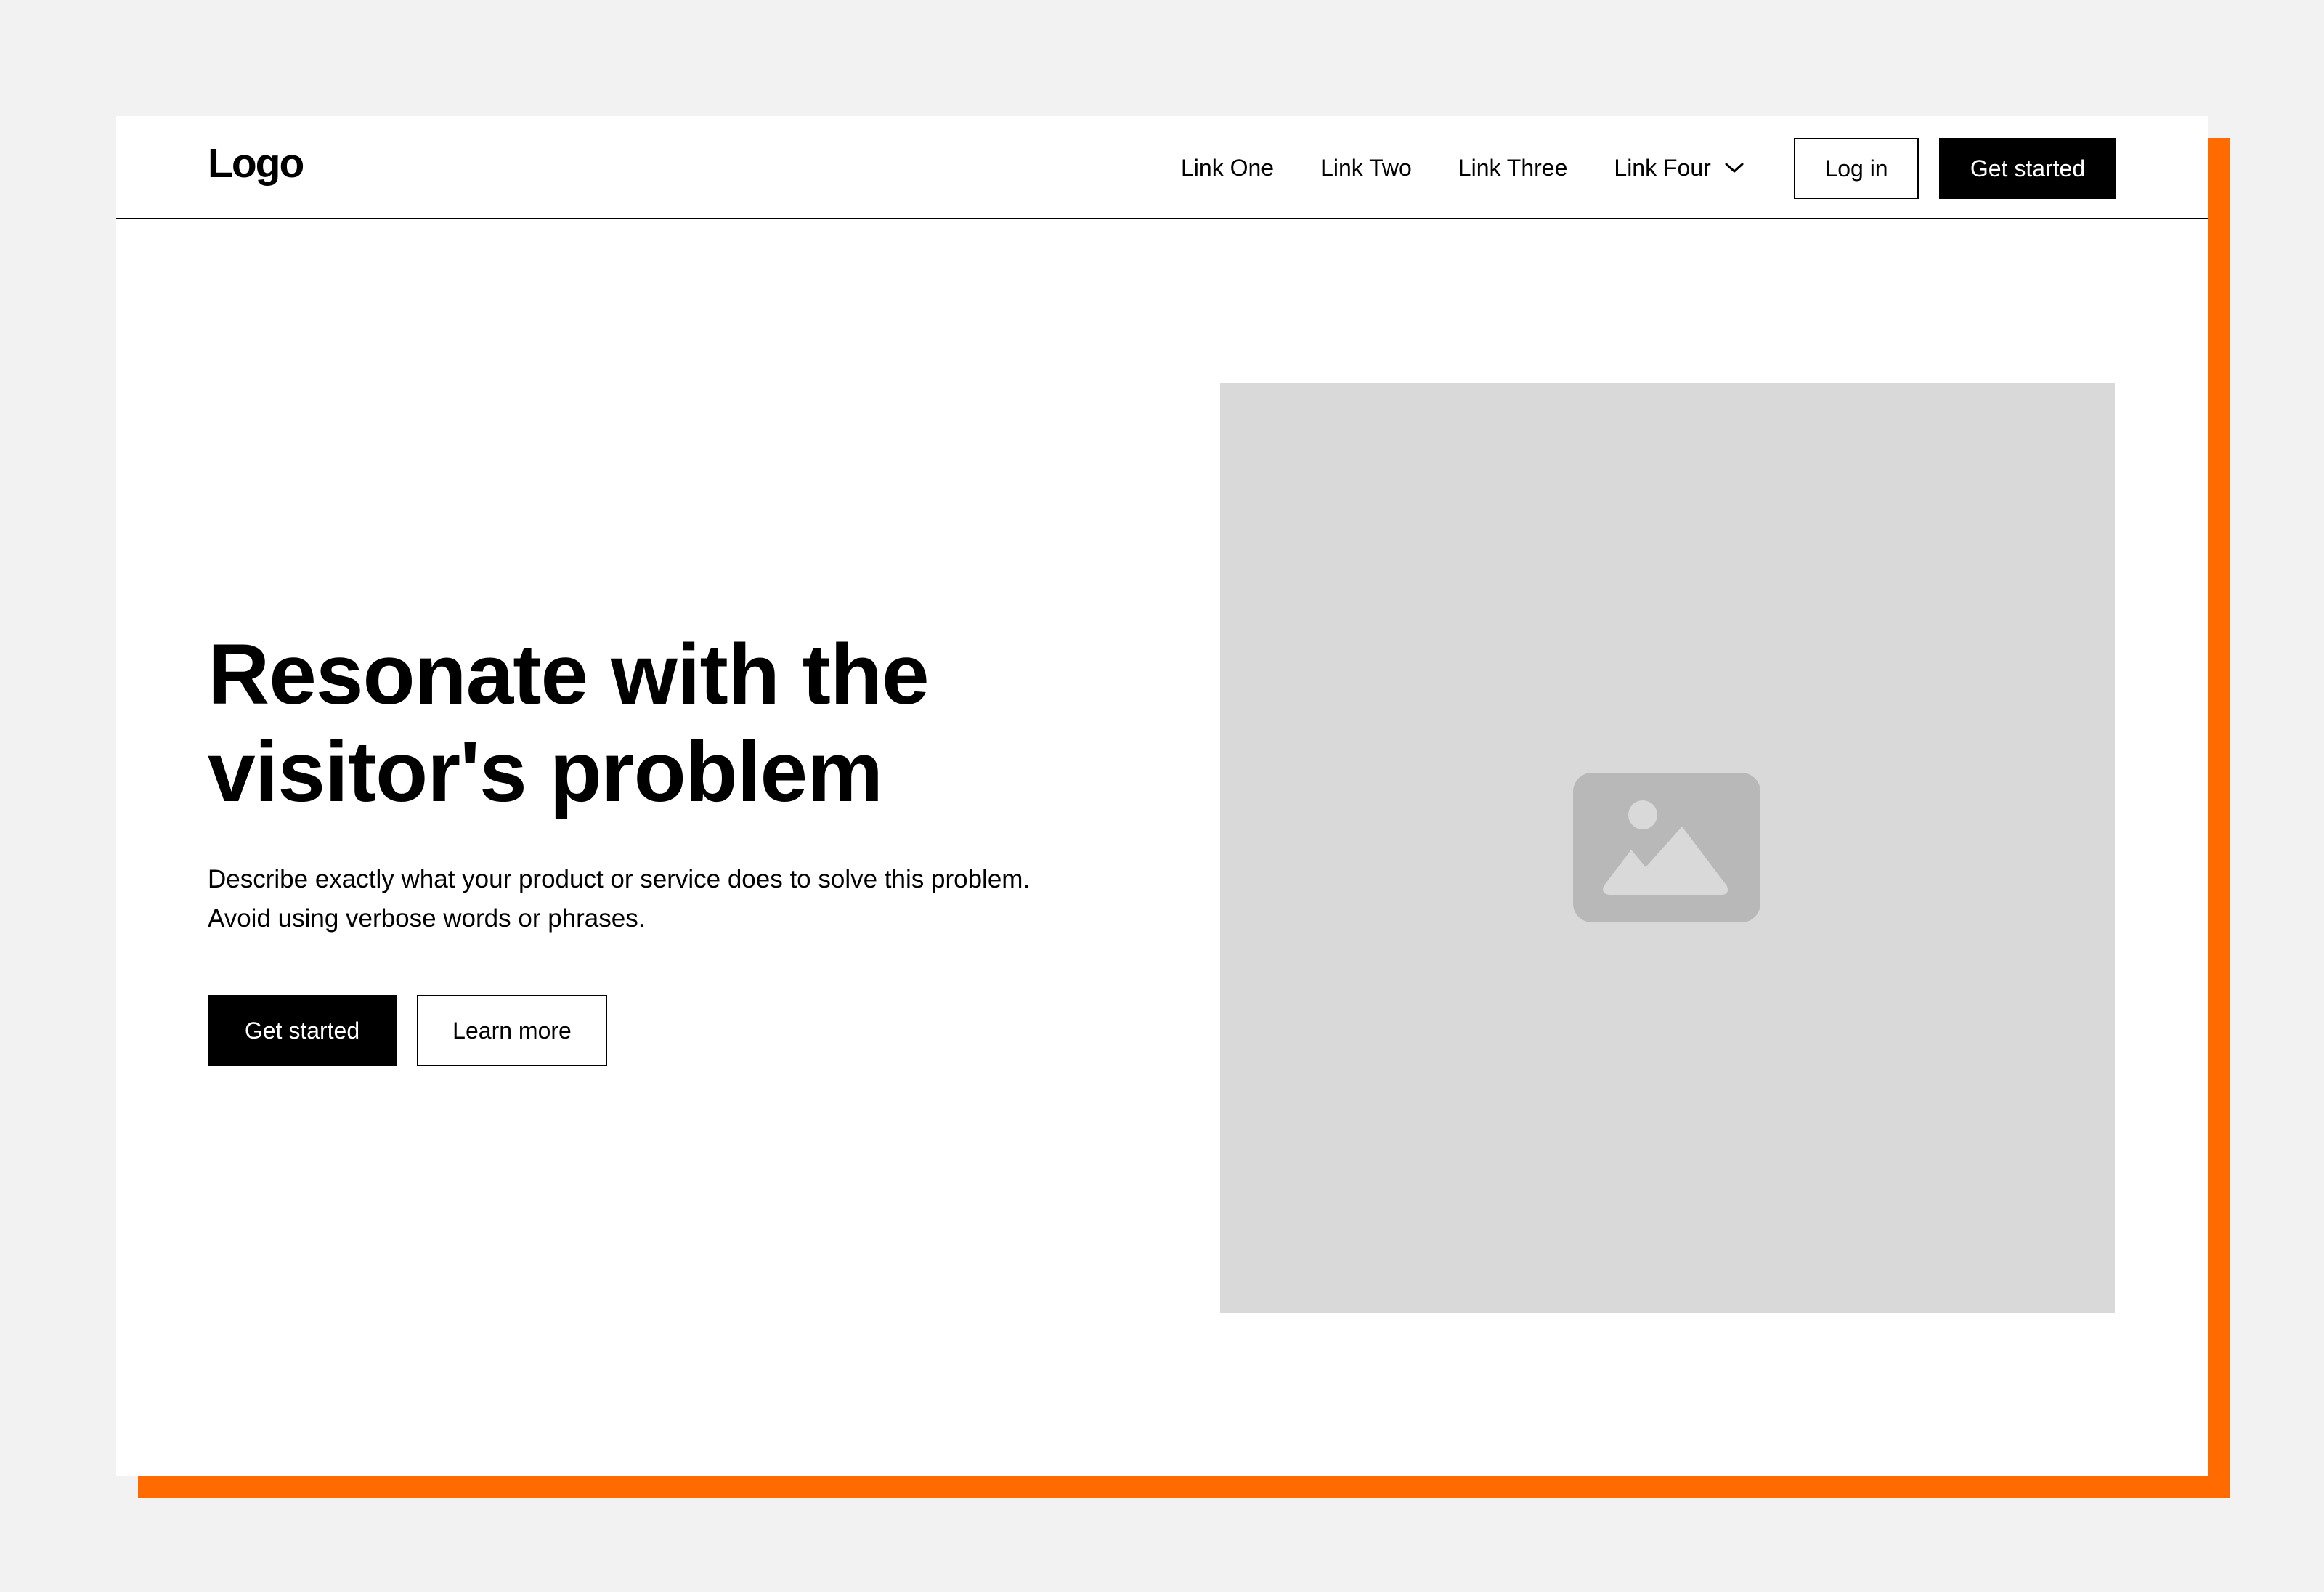  Describe the element at coordinates (256, 163) in the screenshot. I see `logo: Logo` at that location.